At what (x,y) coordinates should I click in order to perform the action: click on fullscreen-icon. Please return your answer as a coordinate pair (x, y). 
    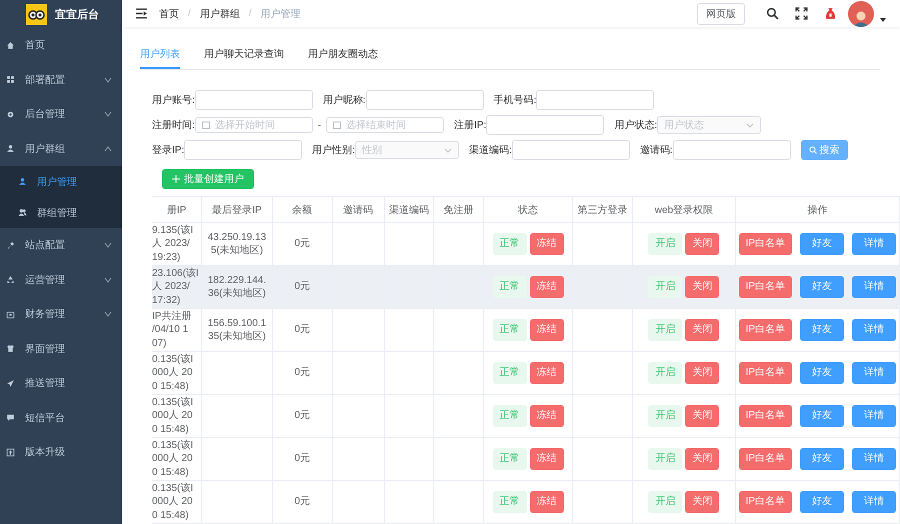
    Looking at the image, I should click on (801, 13).